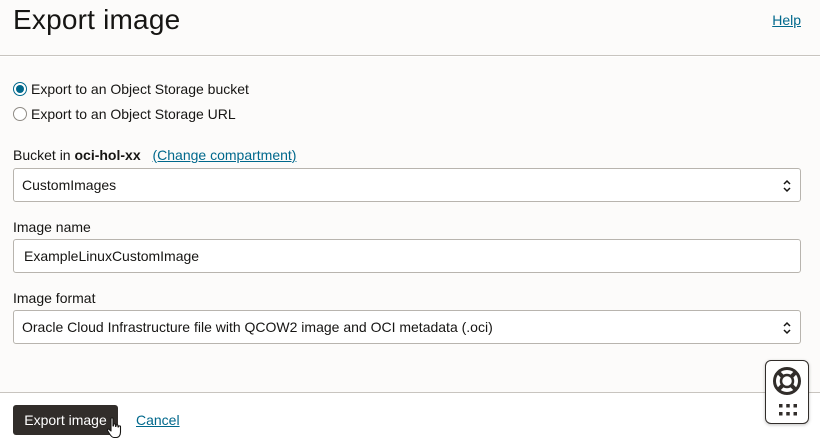  I want to click on image-name-input: ExampleLinuxCustomImage, so click(407, 256).